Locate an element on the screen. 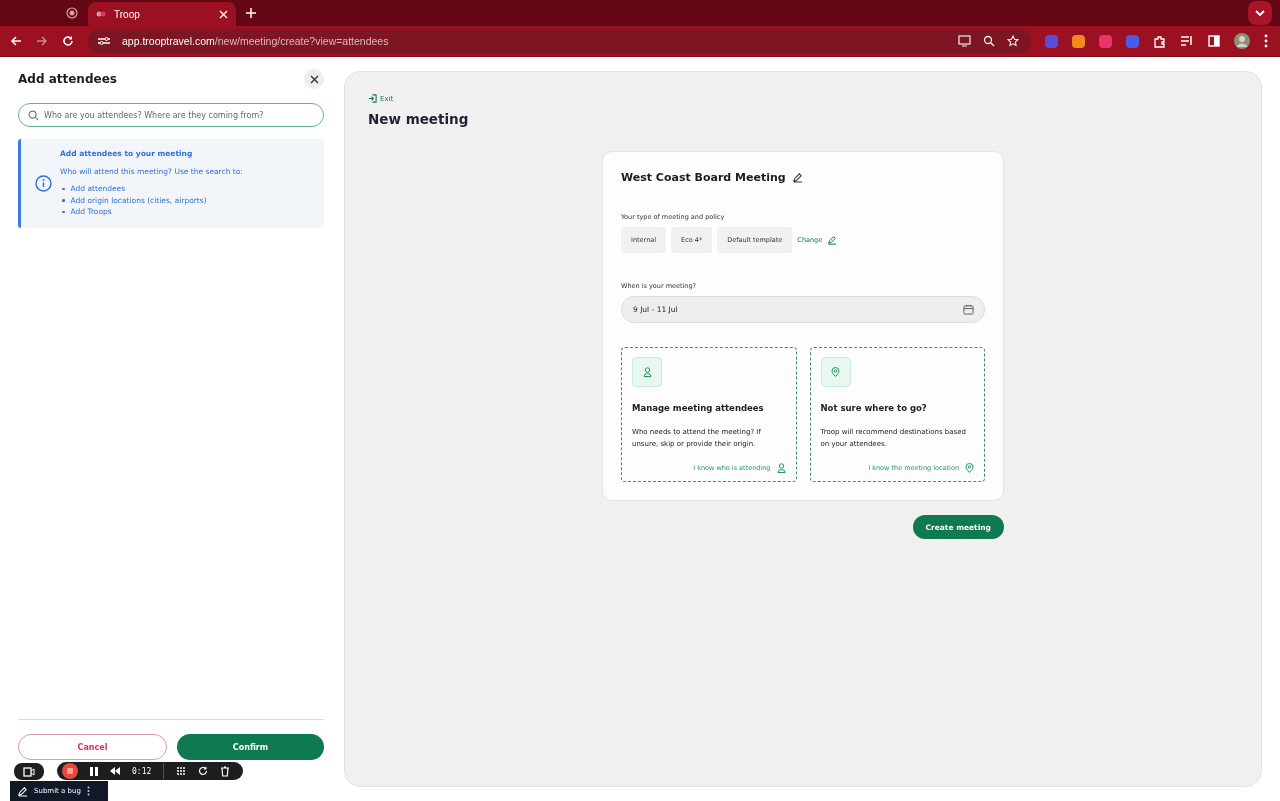 The width and height of the screenshot is (1280, 801). restart-icon is located at coordinates (203, 771).